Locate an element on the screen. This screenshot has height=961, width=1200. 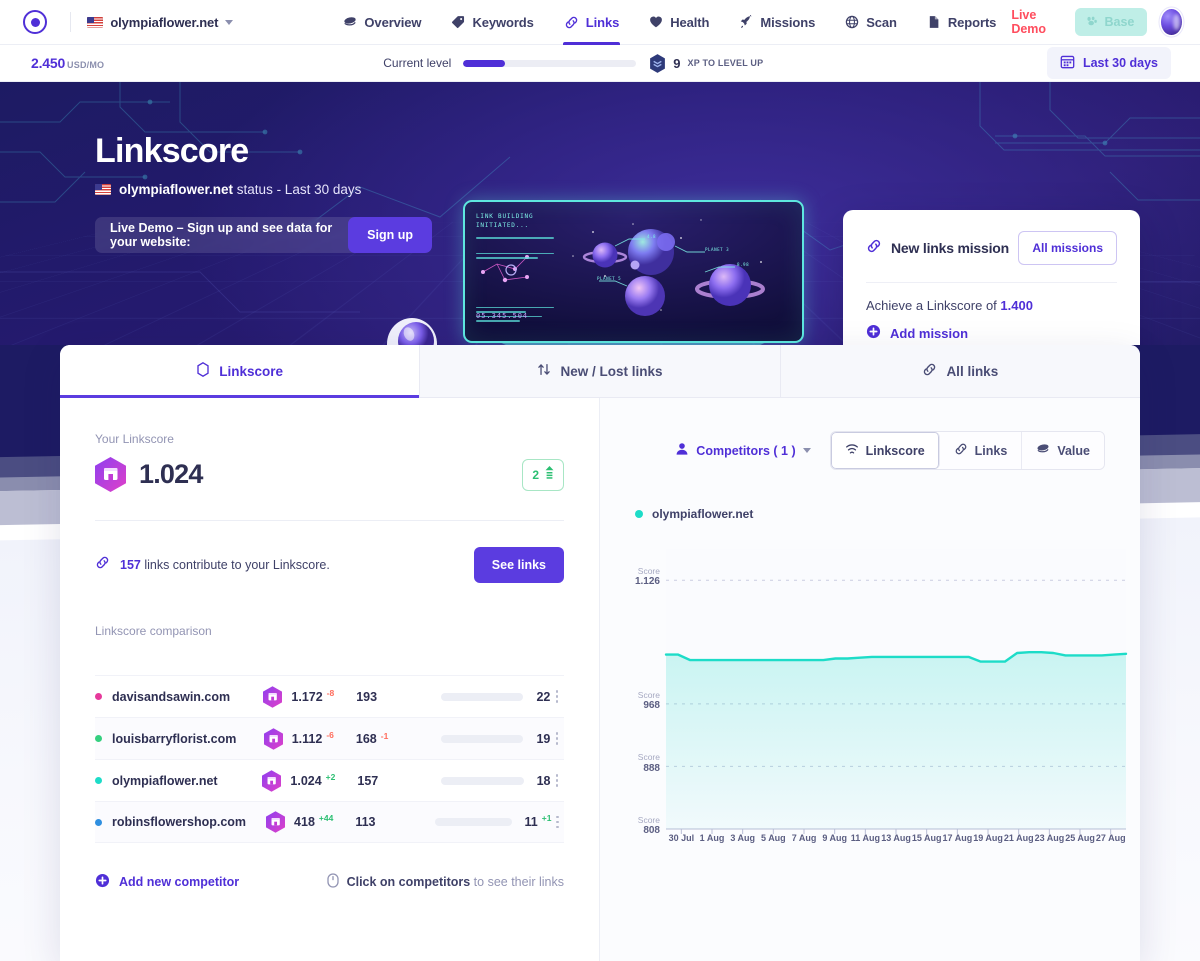
svg-text: 4.8 is located at coordinates (651, 236).